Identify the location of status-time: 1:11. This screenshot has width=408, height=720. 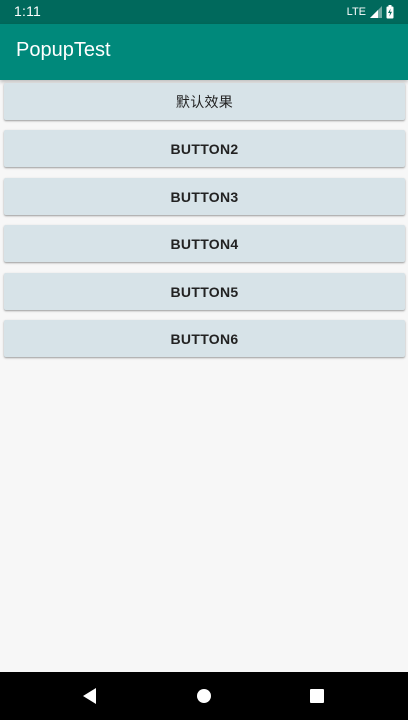
(28, 11).